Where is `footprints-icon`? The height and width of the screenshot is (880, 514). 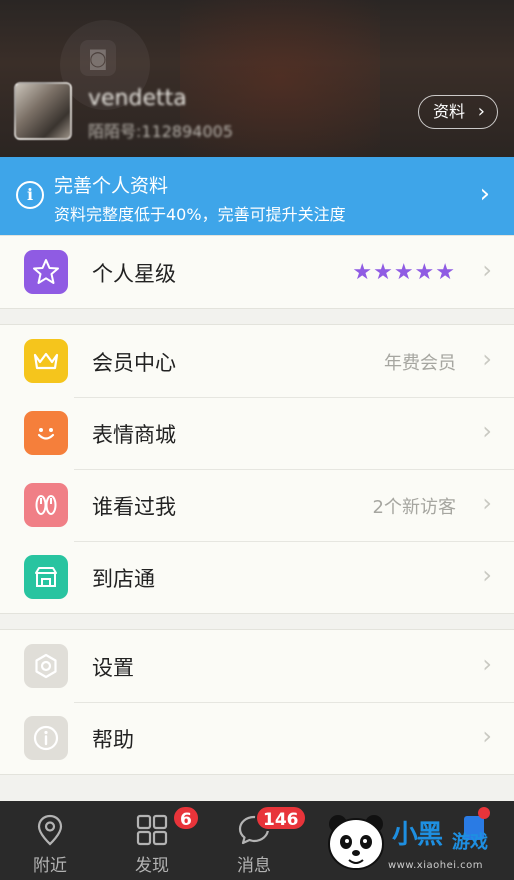
footprints-icon is located at coordinates (46, 505).